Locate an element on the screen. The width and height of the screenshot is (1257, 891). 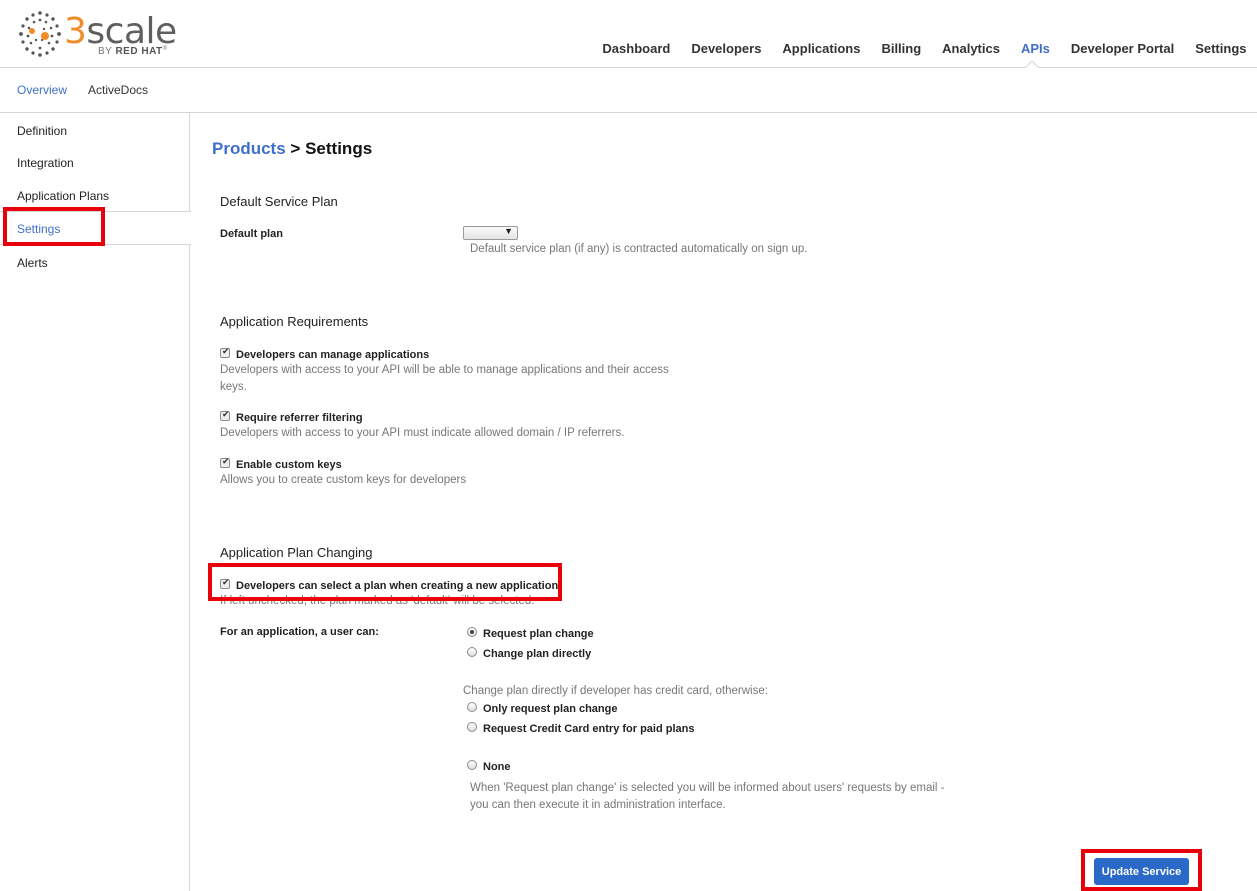
breadcrumb-products-link: Products is located at coordinates (249, 148).